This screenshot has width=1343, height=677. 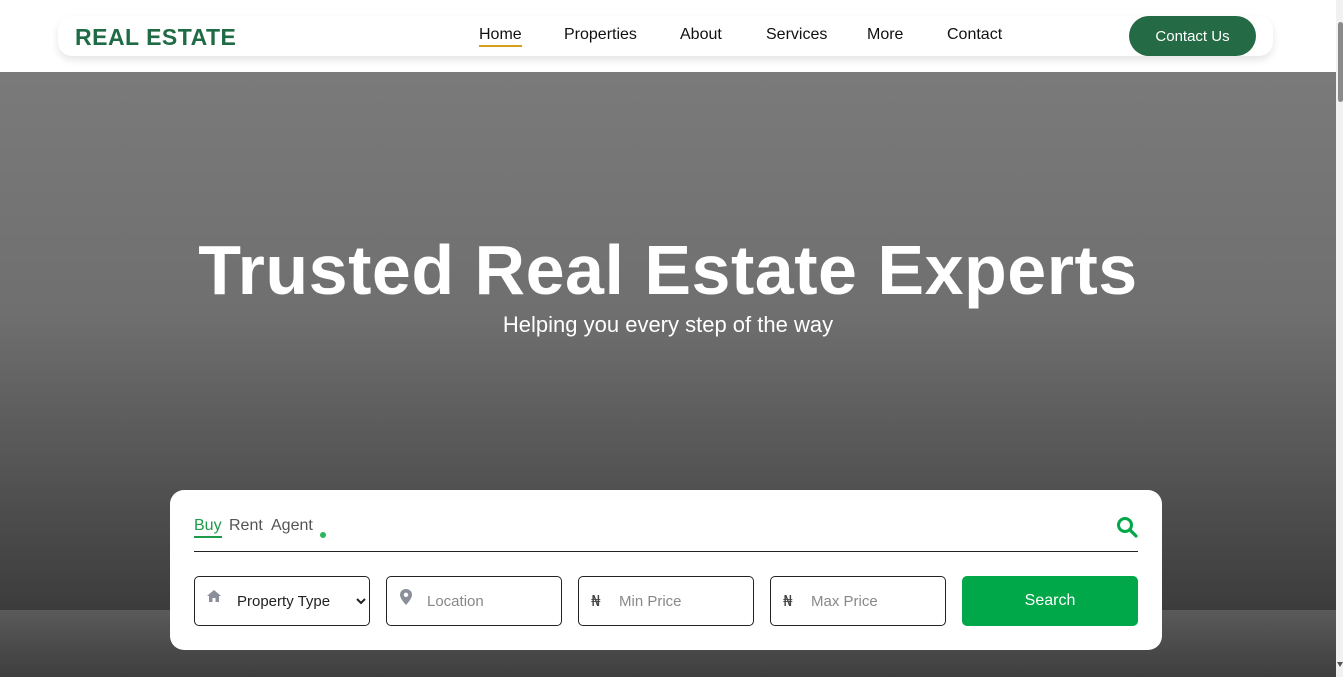 I want to click on tab-indicator-dot, so click(x=323, y=535).